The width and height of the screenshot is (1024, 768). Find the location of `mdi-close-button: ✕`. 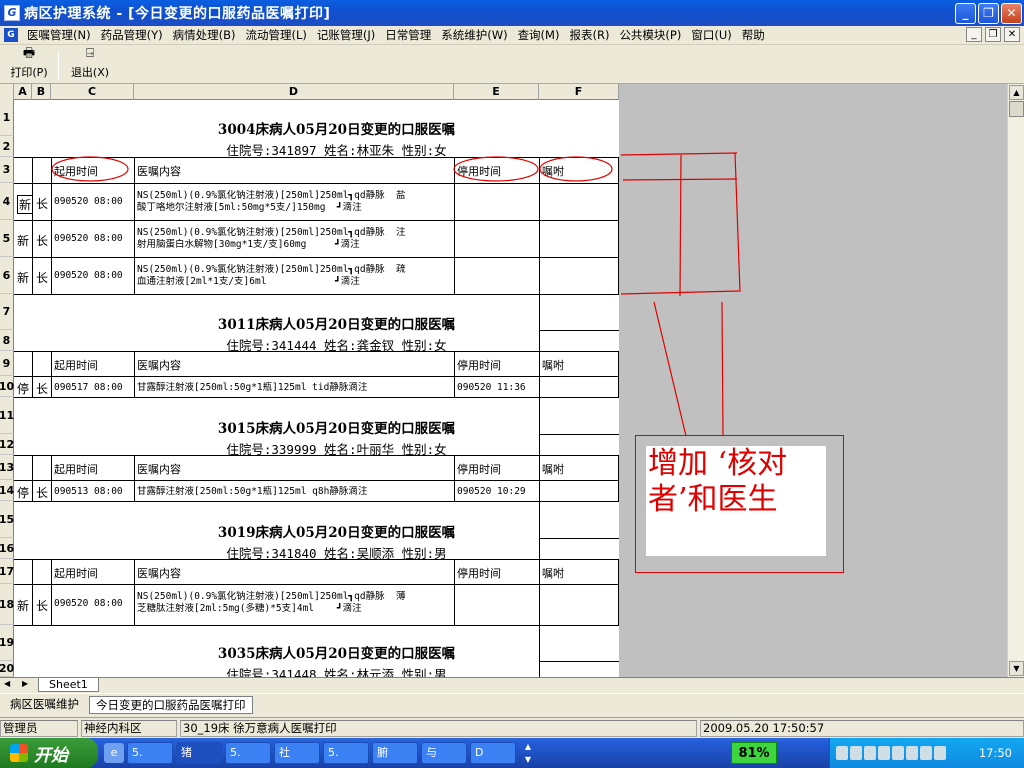

mdi-close-button: ✕ is located at coordinates (1012, 34).